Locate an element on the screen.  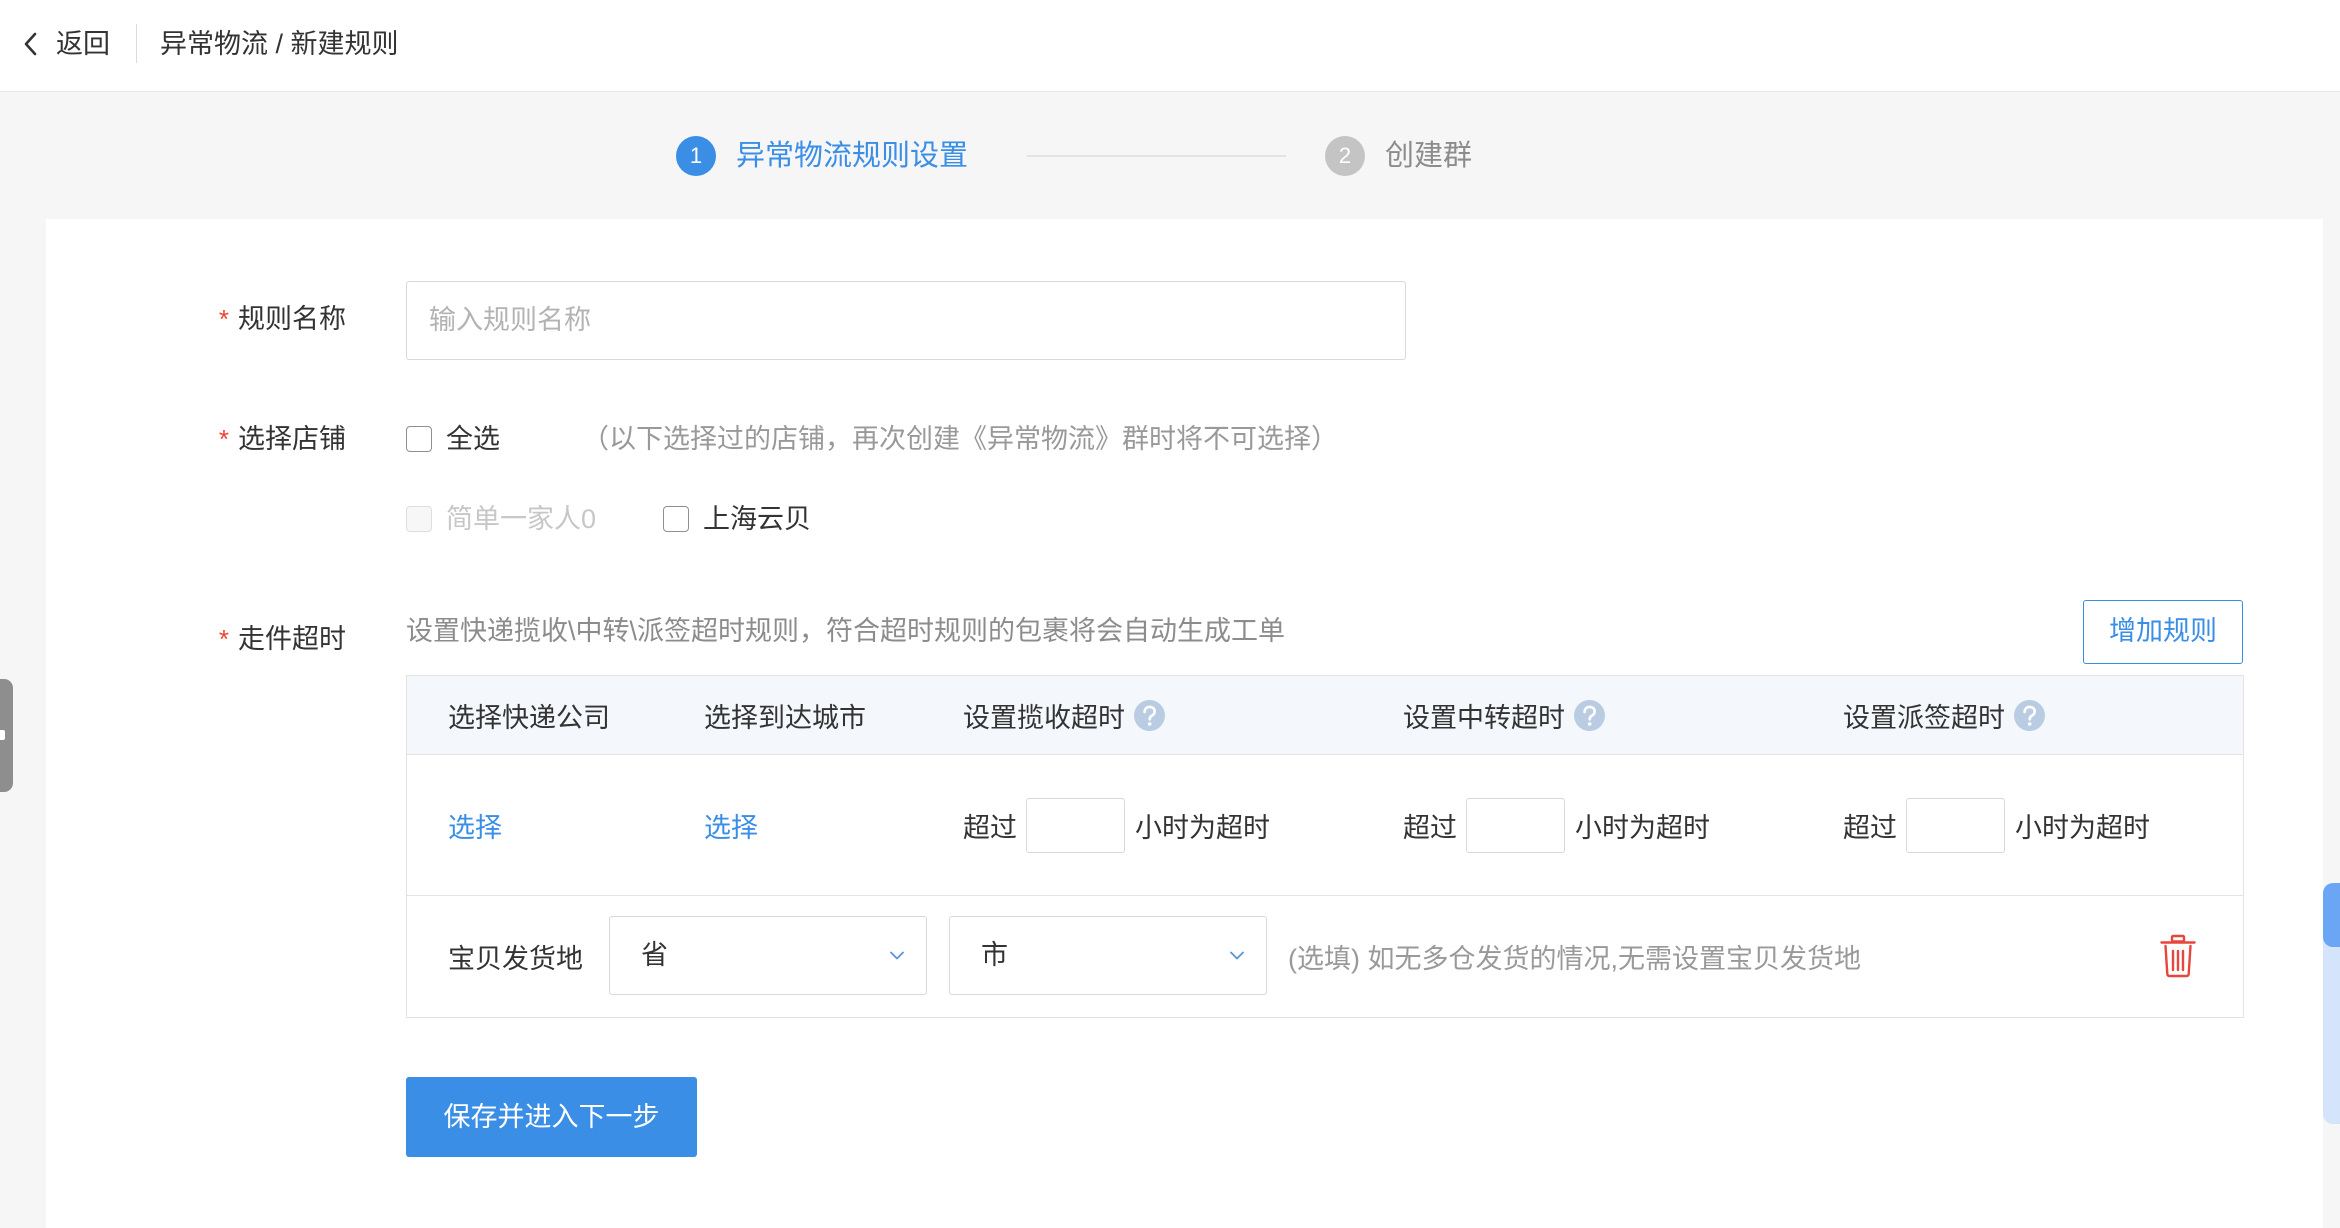
timeout-label-text: 走件超时 is located at coordinates (292, 639).